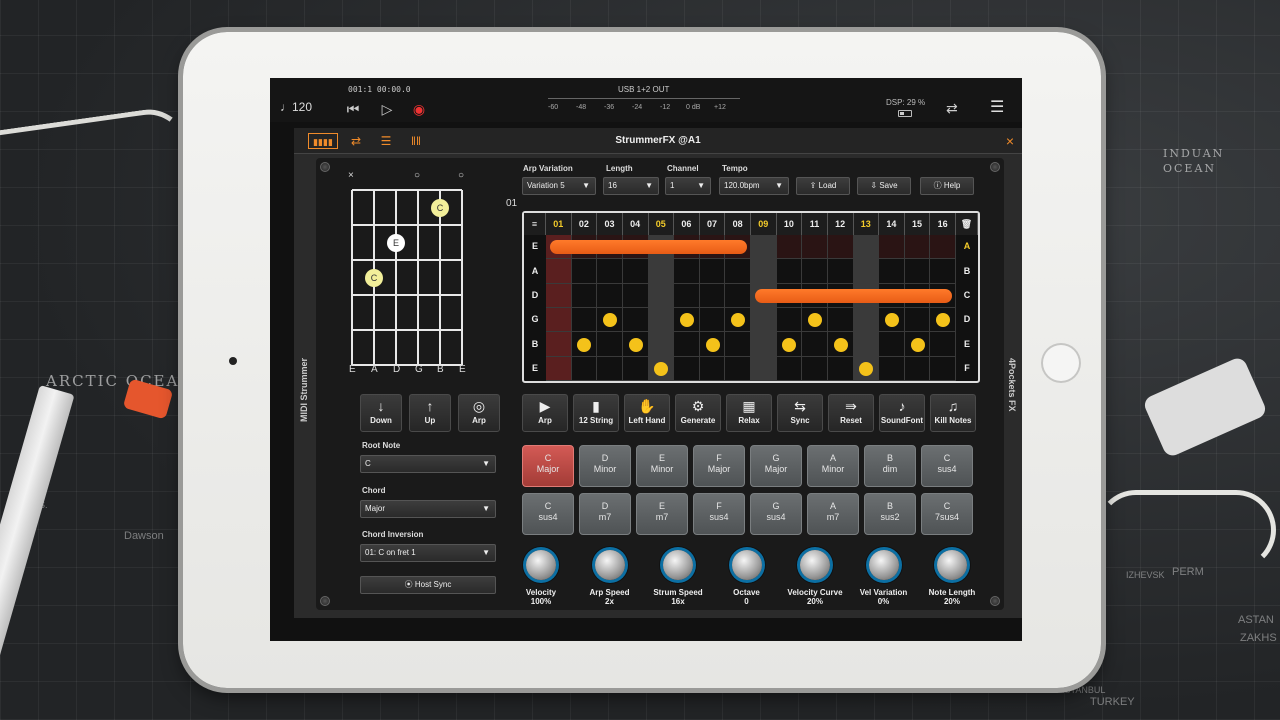 The image size is (1280, 720). Describe the element at coordinates (545, 413) in the screenshot. I see `tool-button-arp: ▶ Arp` at that location.